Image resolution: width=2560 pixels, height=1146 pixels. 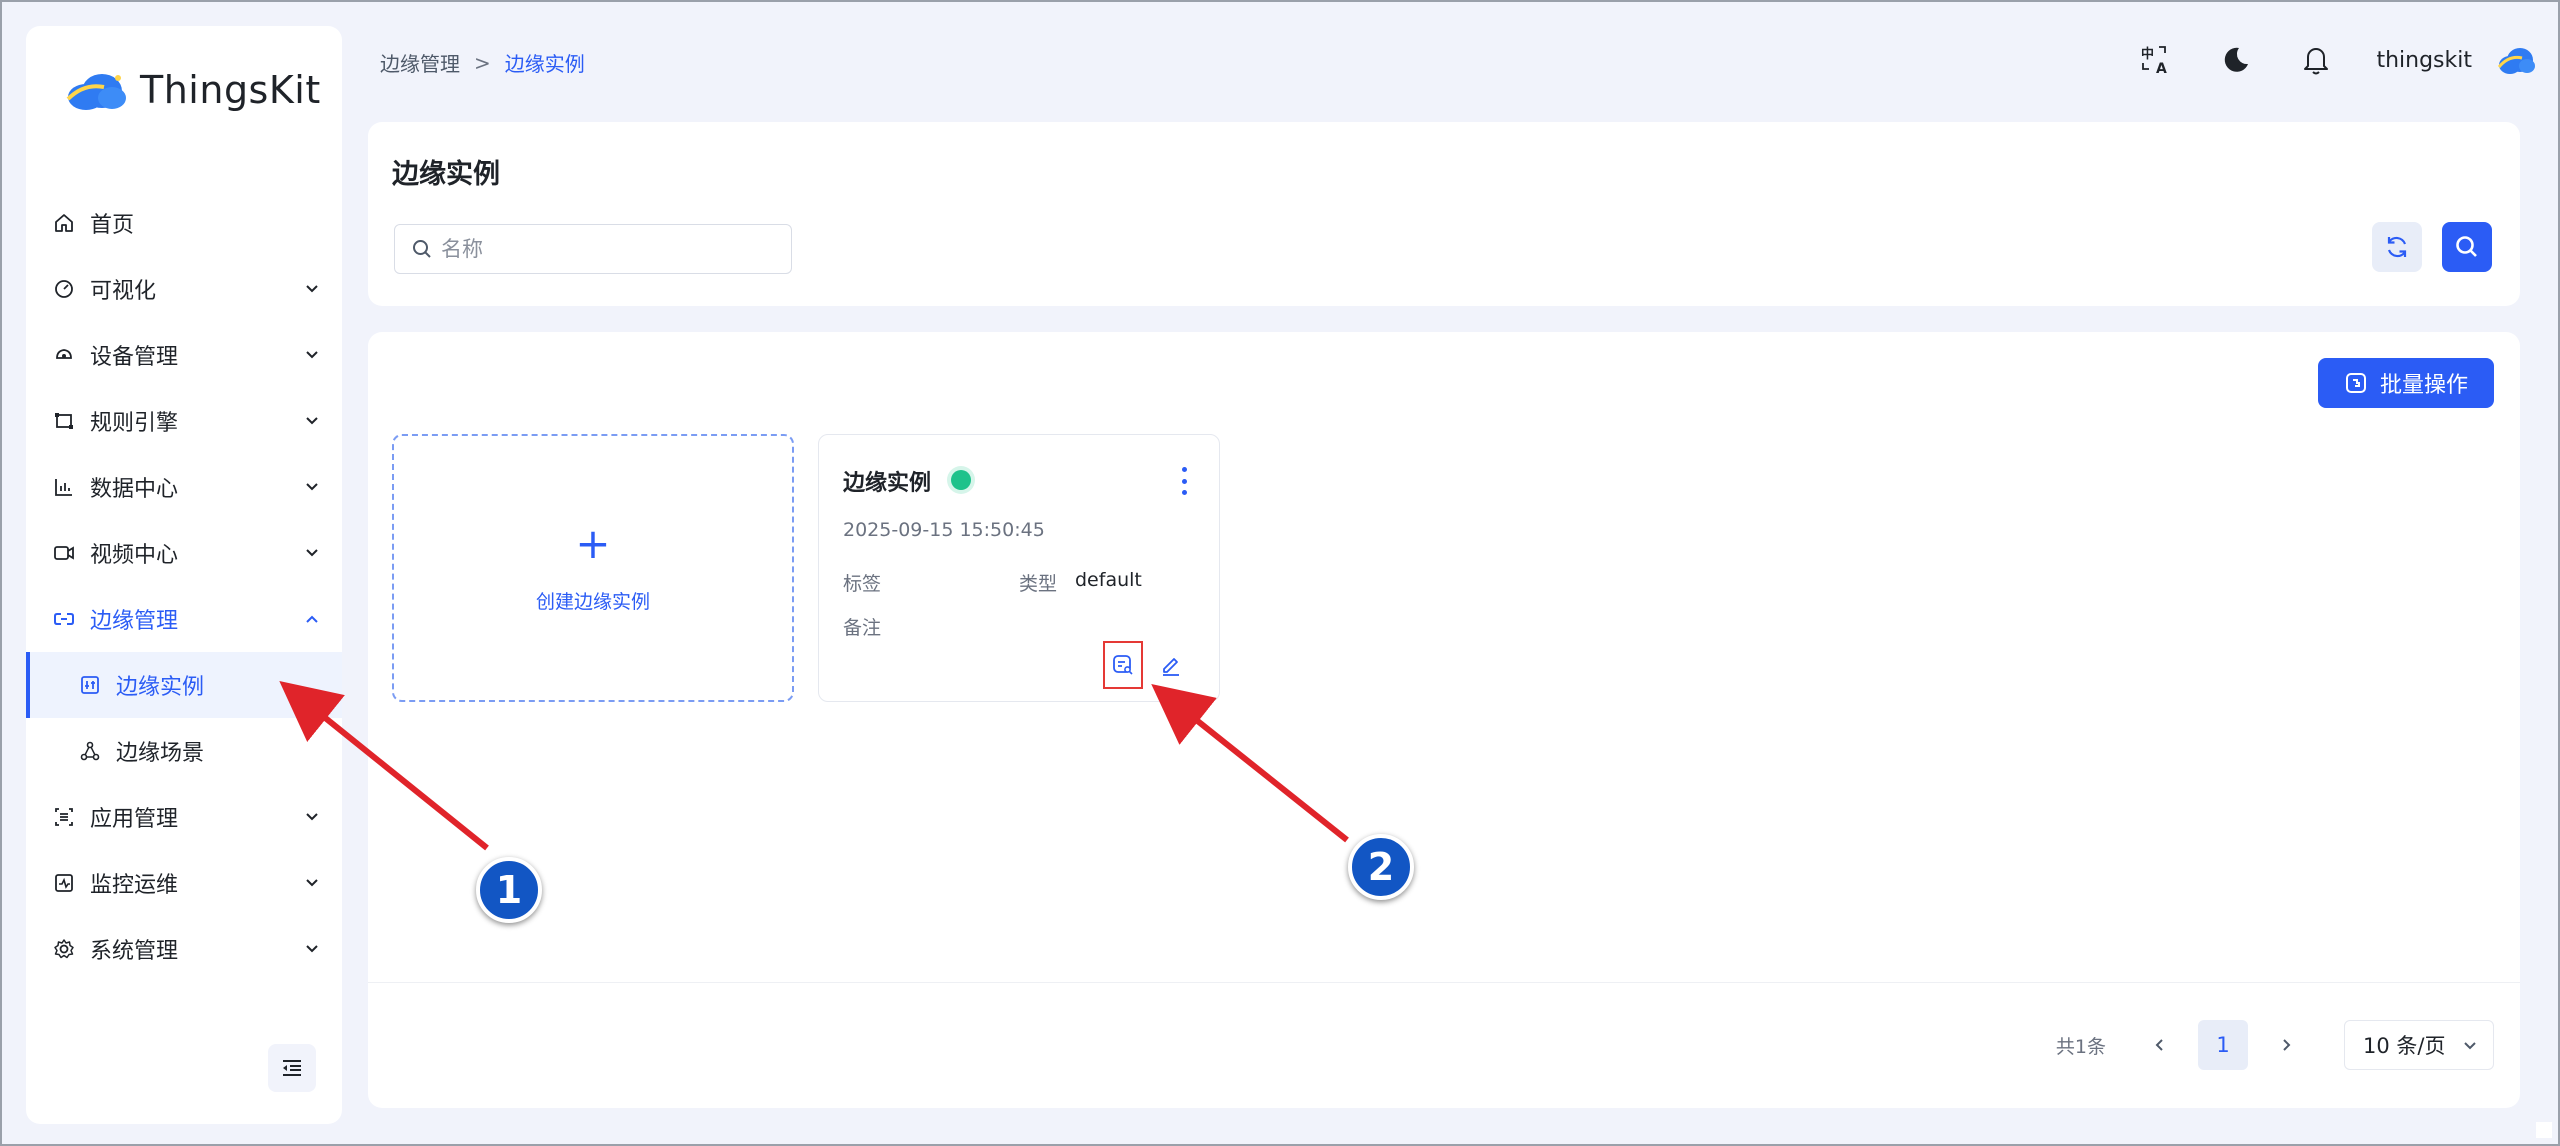 I want to click on dashboard-icon, so click(x=64, y=289).